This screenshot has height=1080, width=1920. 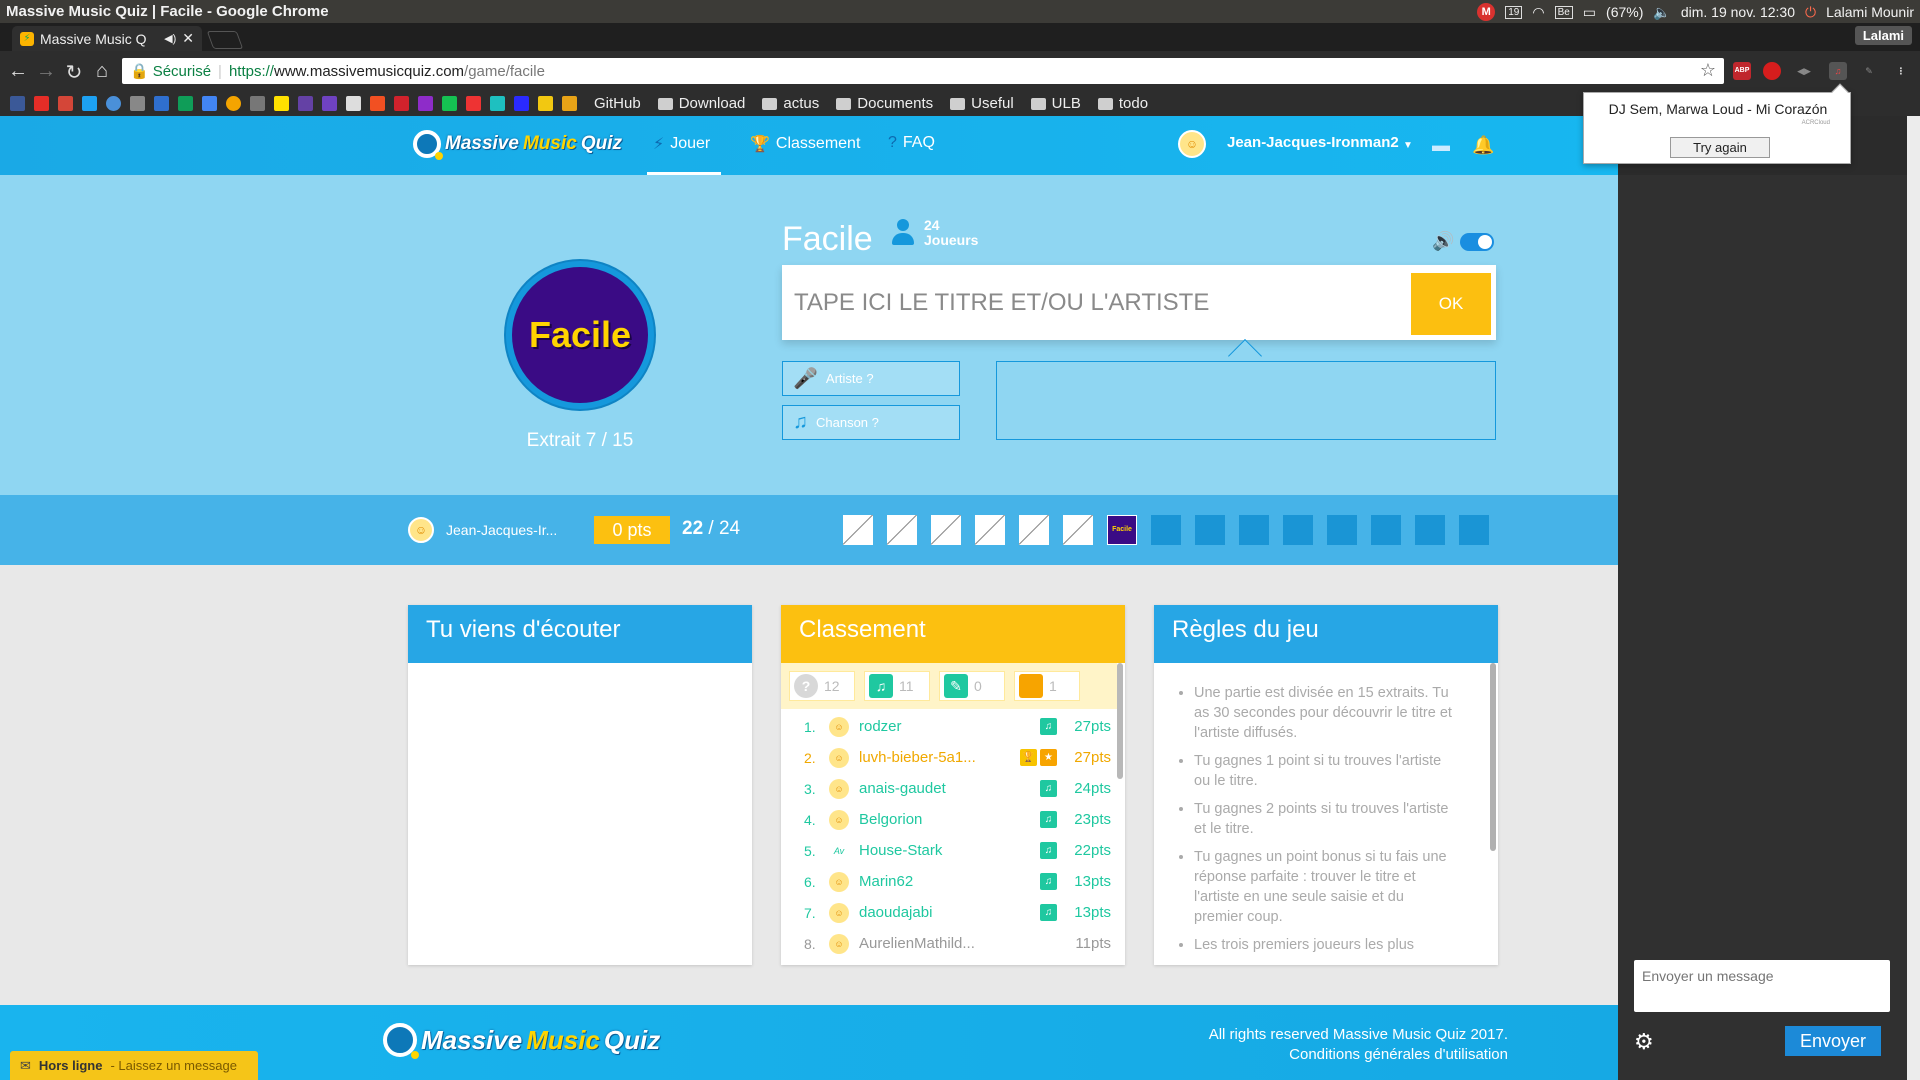 What do you see at coordinates (805, 144) in the screenshot?
I see `nav-classement: 🏆 Classement` at bounding box center [805, 144].